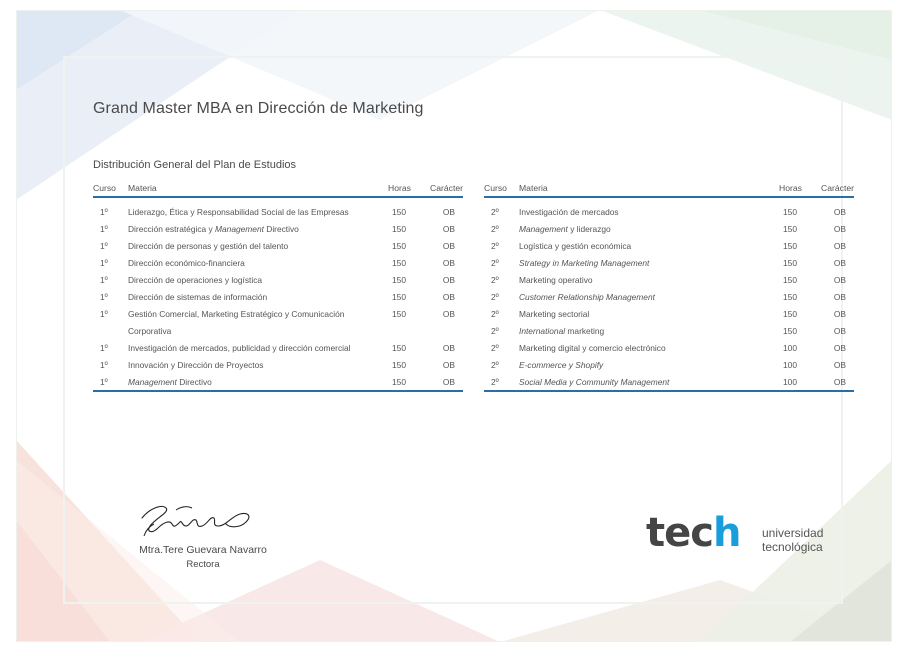  Describe the element at coordinates (790, 347) in the screenshot. I see `cell-horas: 100` at that location.